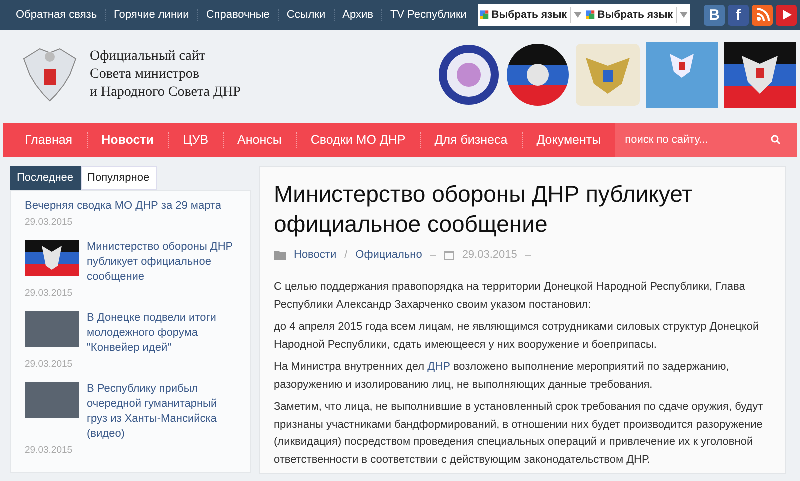 The image size is (800, 481). I want to click on nav-link: Новости, so click(128, 140).